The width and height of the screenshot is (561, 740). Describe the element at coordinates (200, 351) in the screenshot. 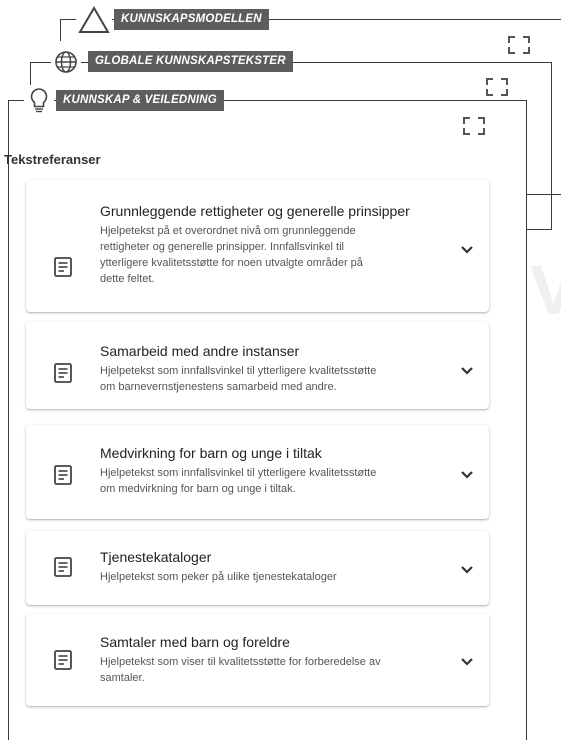

I see `card-title: Samarbeid med andre instanser` at that location.